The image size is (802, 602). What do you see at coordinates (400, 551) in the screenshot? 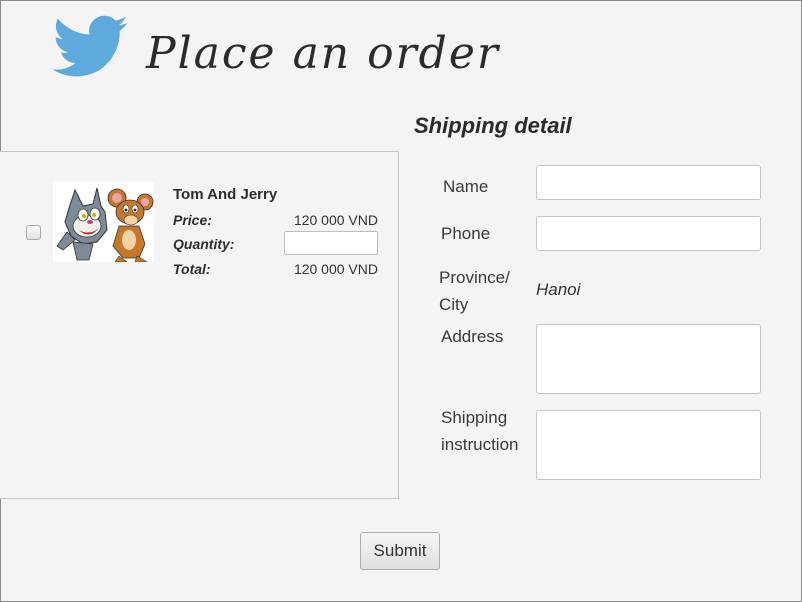
I see `submit-button: Submit` at bounding box center [400, 551].